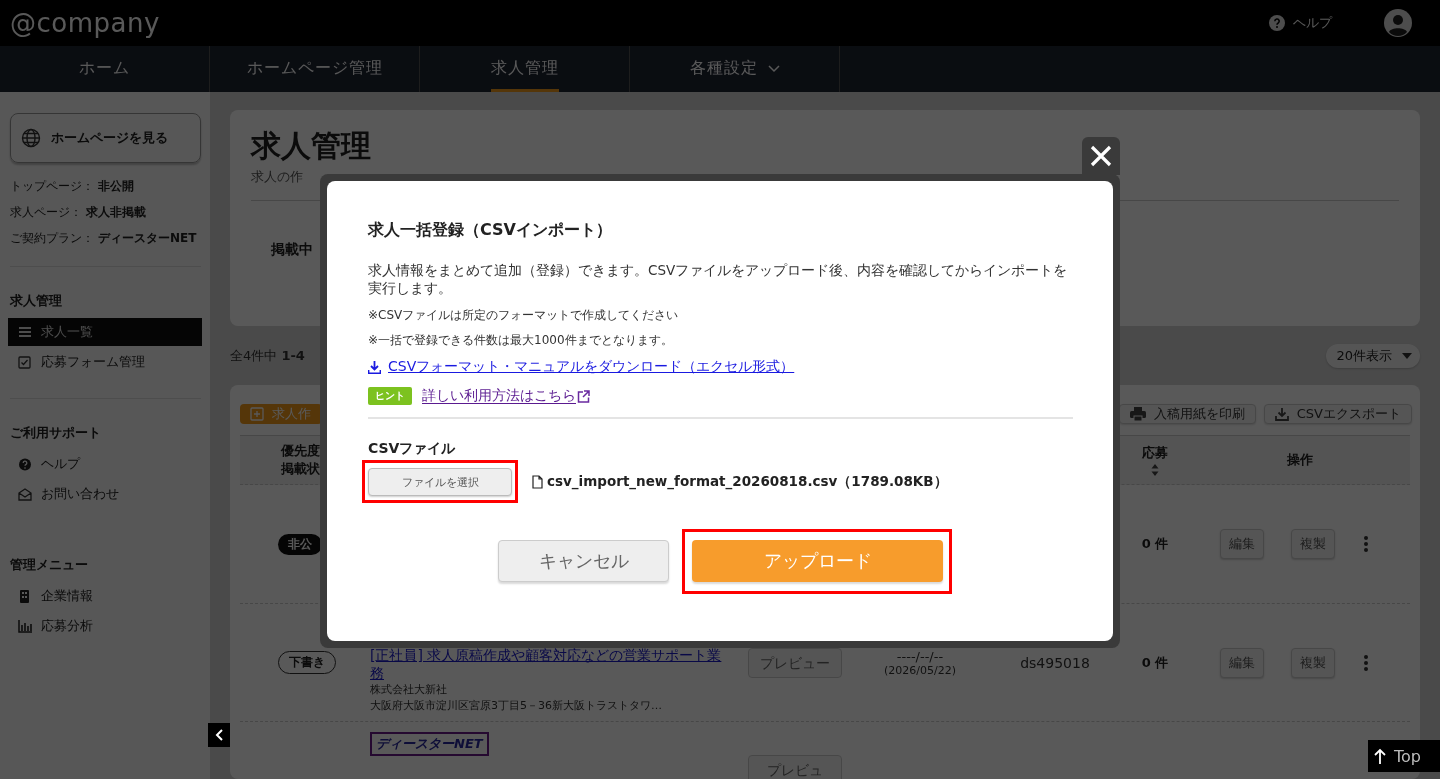 The height and width of the screenshot is (779, 1440). Describe the element at coordinates (550, 664) in the screenshot. I see `job-title-link: [正社員] 求人原稿作成や顧客対応などの営業サポート業務` at that location.